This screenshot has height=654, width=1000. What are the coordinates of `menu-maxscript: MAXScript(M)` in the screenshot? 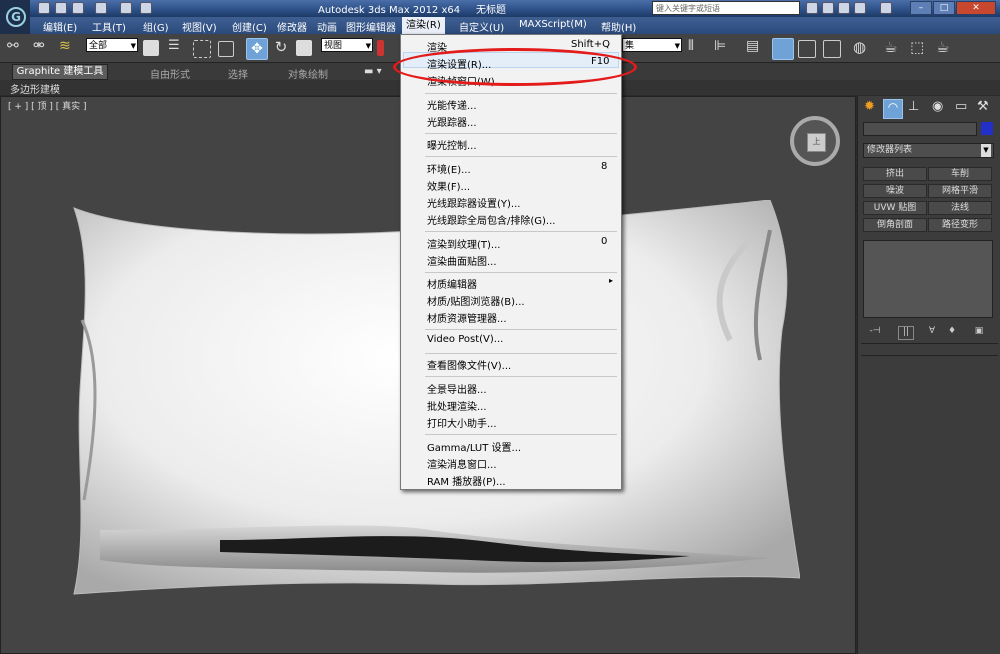 It's located at (553, 24).